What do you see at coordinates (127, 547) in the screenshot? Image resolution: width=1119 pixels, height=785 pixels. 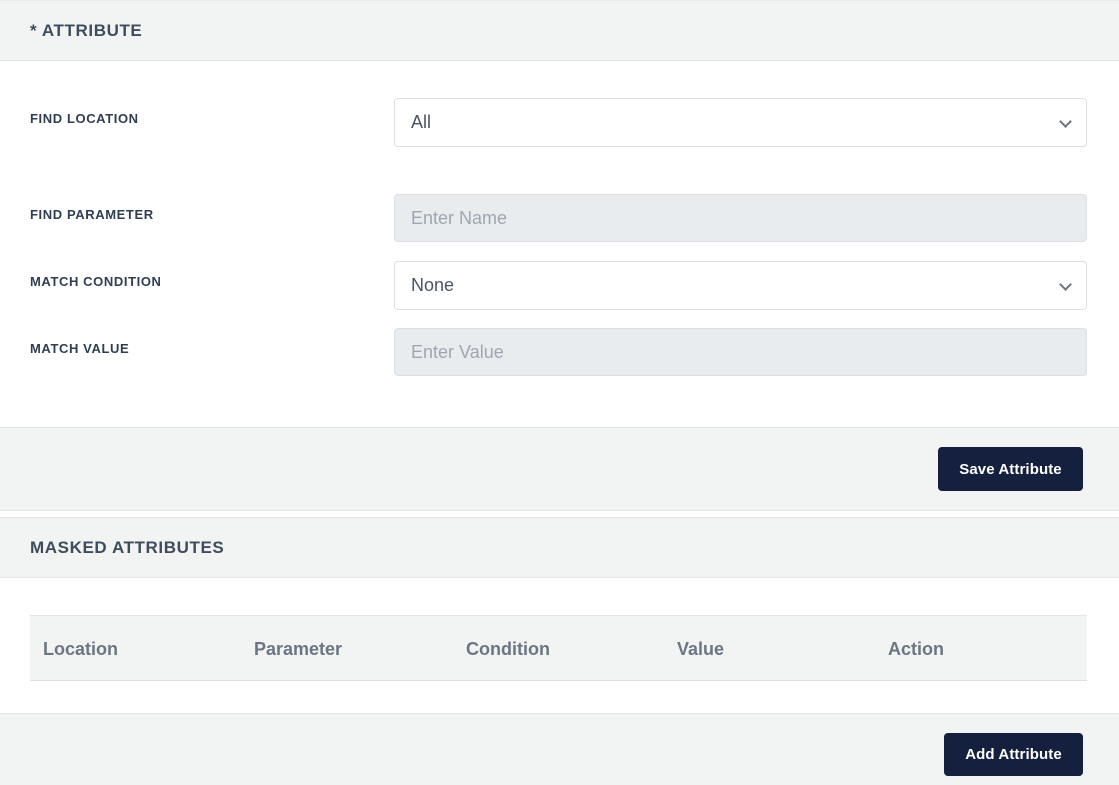 I see `masked-attributes-title: MASKED ATTRIBUTES` at bounding box center [127, 547].